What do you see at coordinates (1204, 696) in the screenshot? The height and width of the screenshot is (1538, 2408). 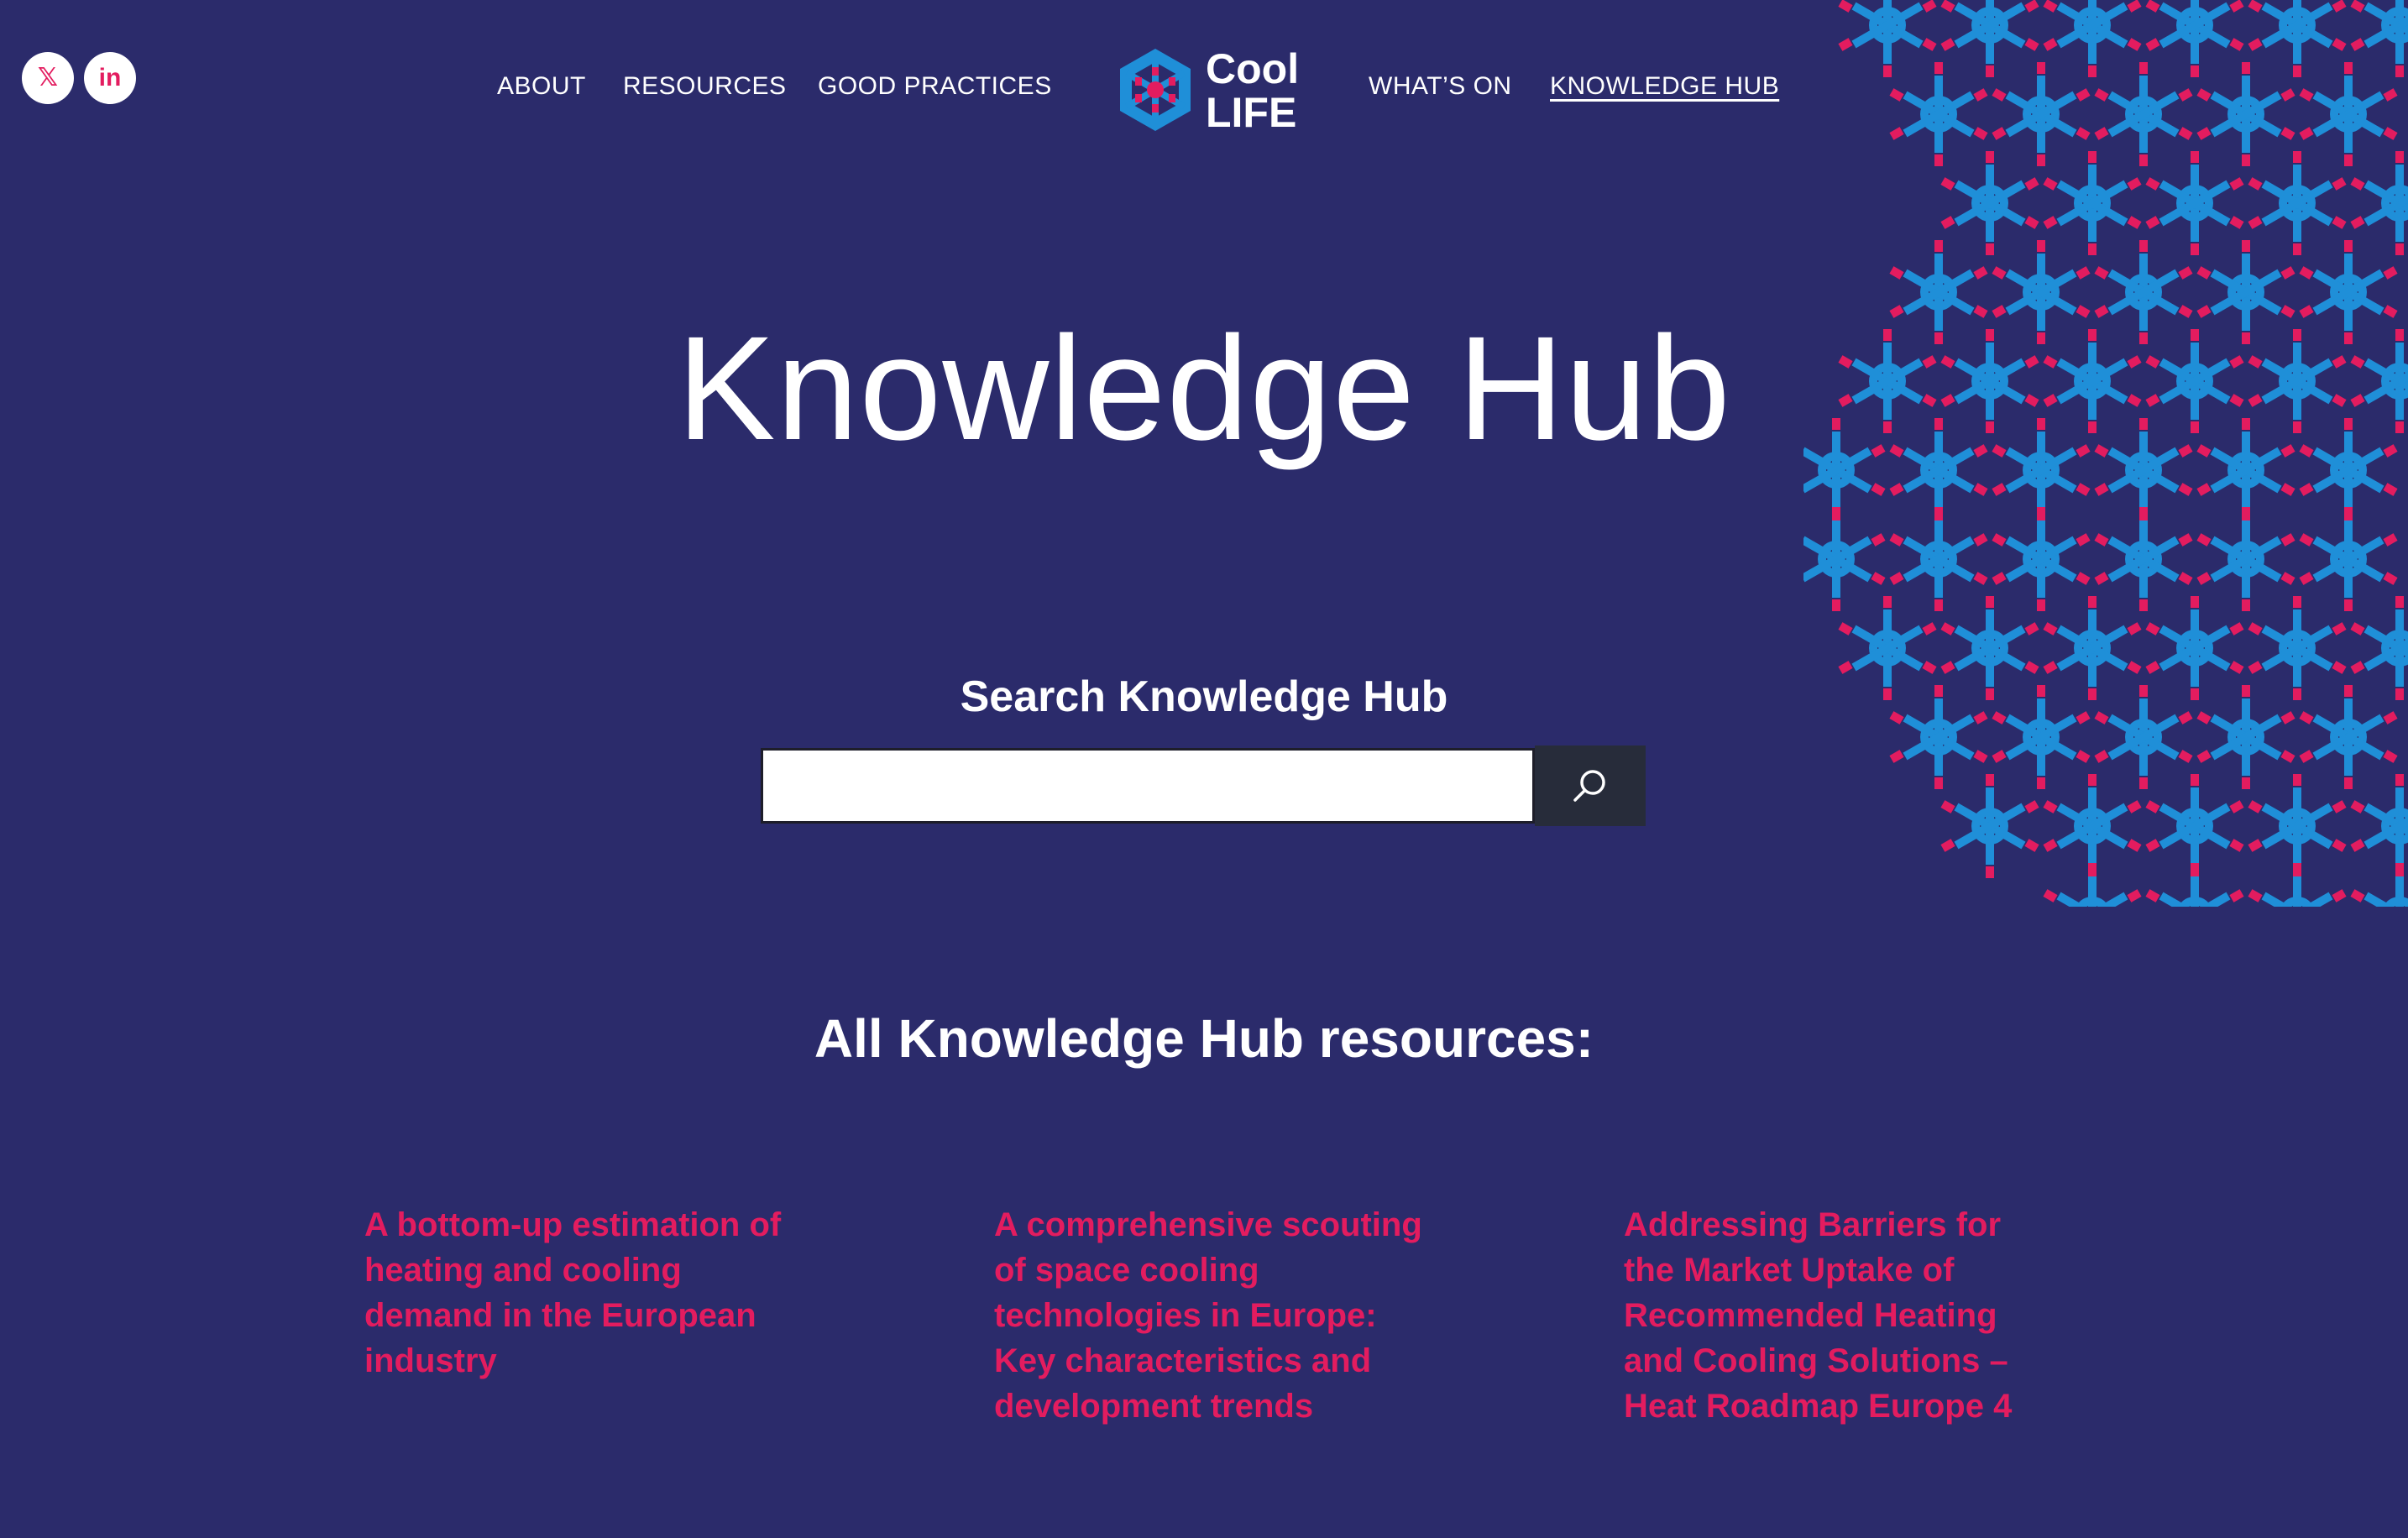 I see `search-heading: Search Knowledge Hub` at bounding box center [1204, 696].